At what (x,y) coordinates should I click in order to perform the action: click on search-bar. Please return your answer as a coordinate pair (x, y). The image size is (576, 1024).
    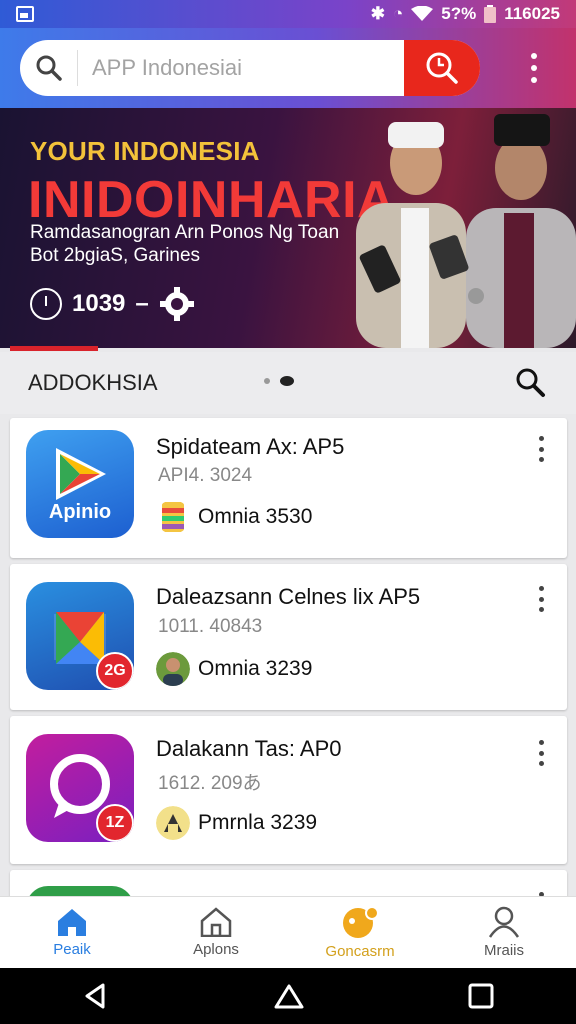
    Looking at the image, I should click on (250, 68).